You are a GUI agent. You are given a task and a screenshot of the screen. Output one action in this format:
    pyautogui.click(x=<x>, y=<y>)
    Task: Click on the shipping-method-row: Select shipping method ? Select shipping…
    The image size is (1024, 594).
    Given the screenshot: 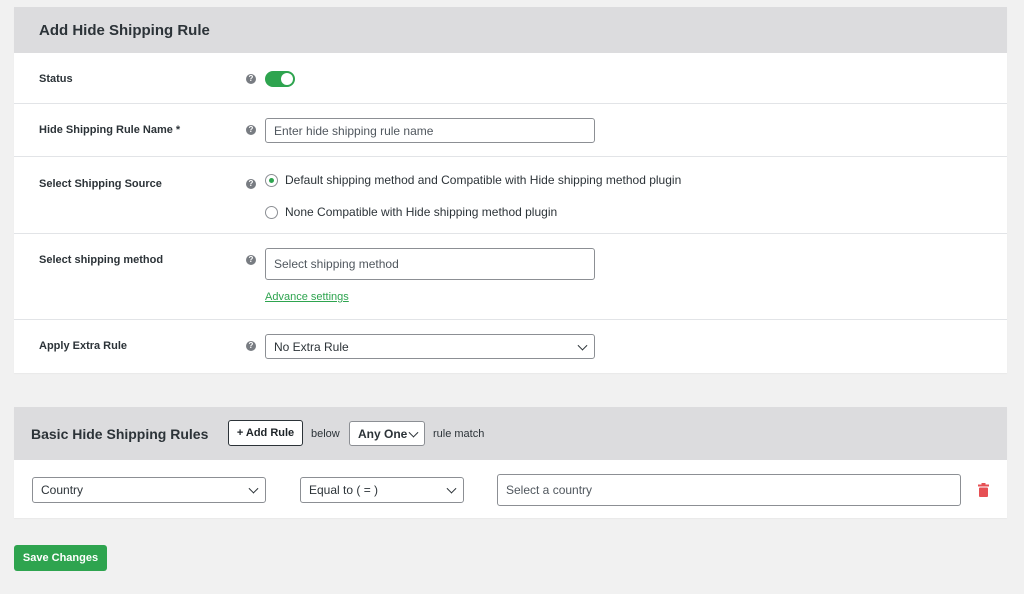 What is the action you would take?
    pyautogui.click(x=510, y=277)
    